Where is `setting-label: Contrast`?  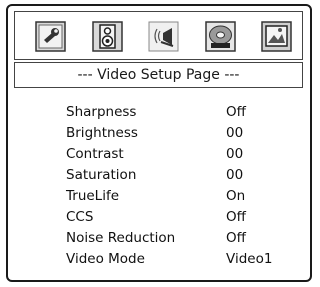 setting-label: Contrast is located at coordinates (95, 154).